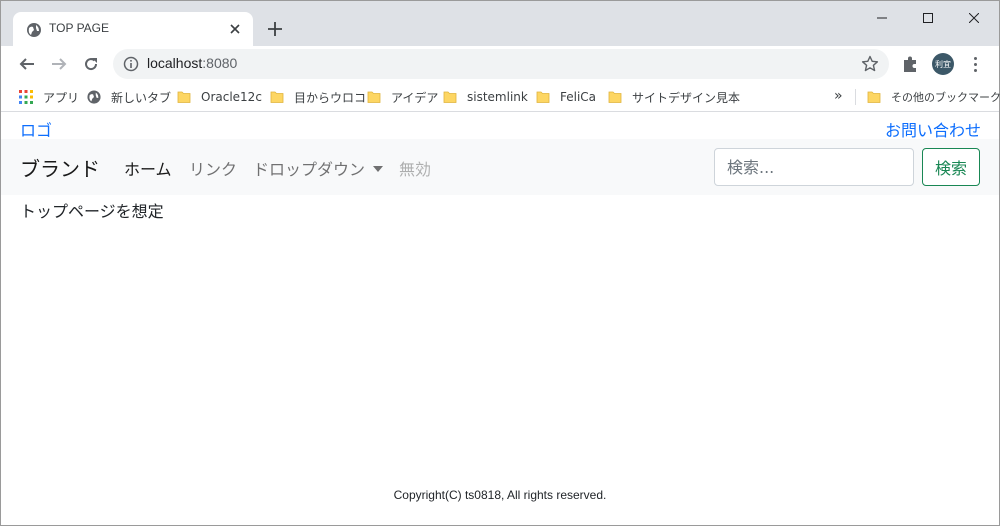 The height and width of the screenshot is (526, 1000). Describe the element at coordinates (60, 167) in the screenshot. I see `navbar-brand: ブランド` at that location.